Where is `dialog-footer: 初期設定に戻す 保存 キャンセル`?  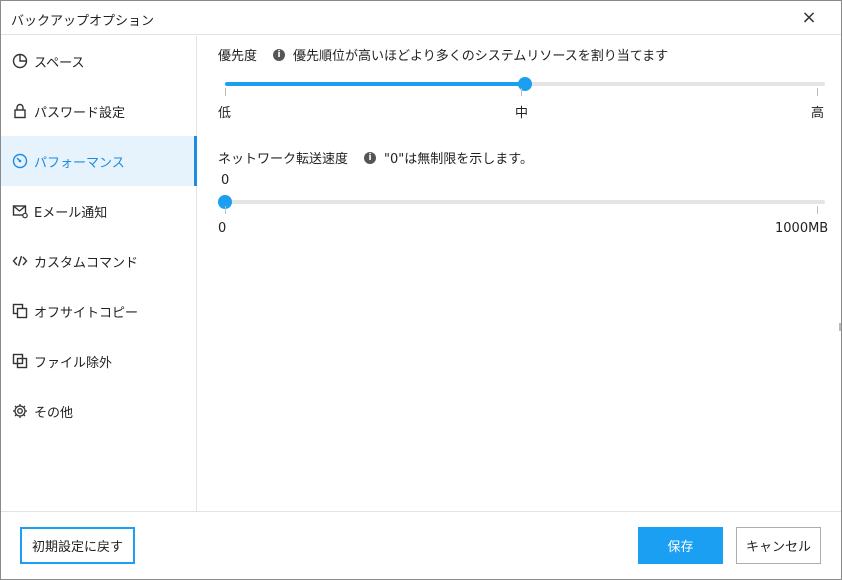
dialog-footer: 初期設定に戻す 保存 キャンセル is located at coordinates (421, 545).